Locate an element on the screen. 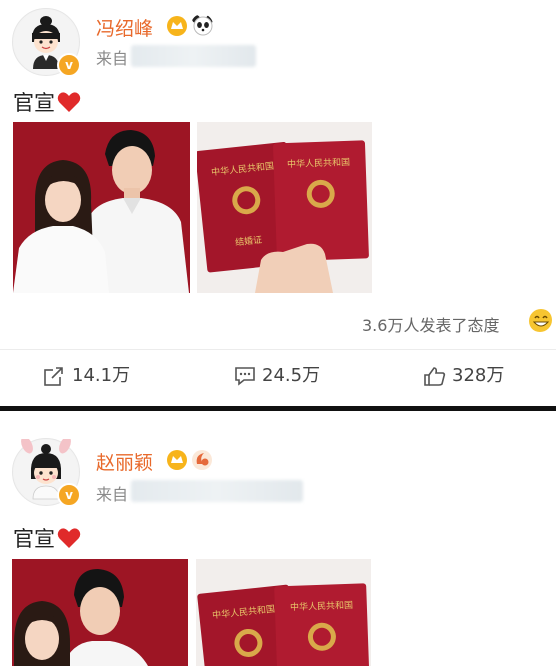 The image size is (556, 666). comment-button: 24.5万 is located at coordinates (289, 376).